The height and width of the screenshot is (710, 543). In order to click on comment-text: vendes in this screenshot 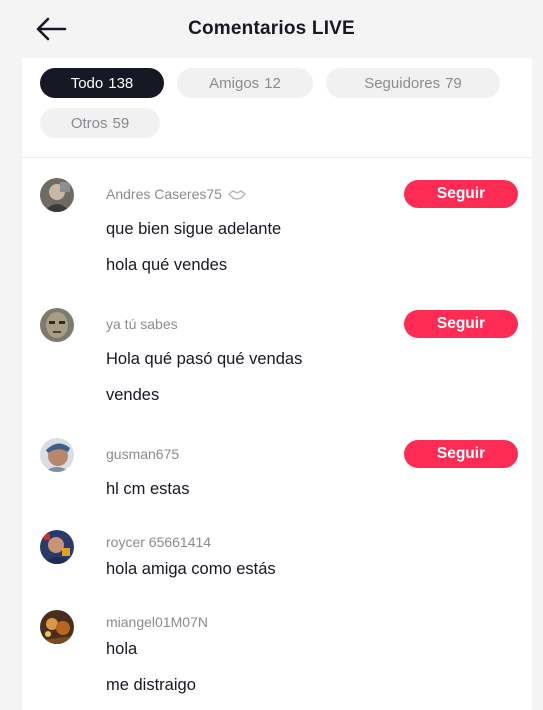, I will do `click(133, 395)`.